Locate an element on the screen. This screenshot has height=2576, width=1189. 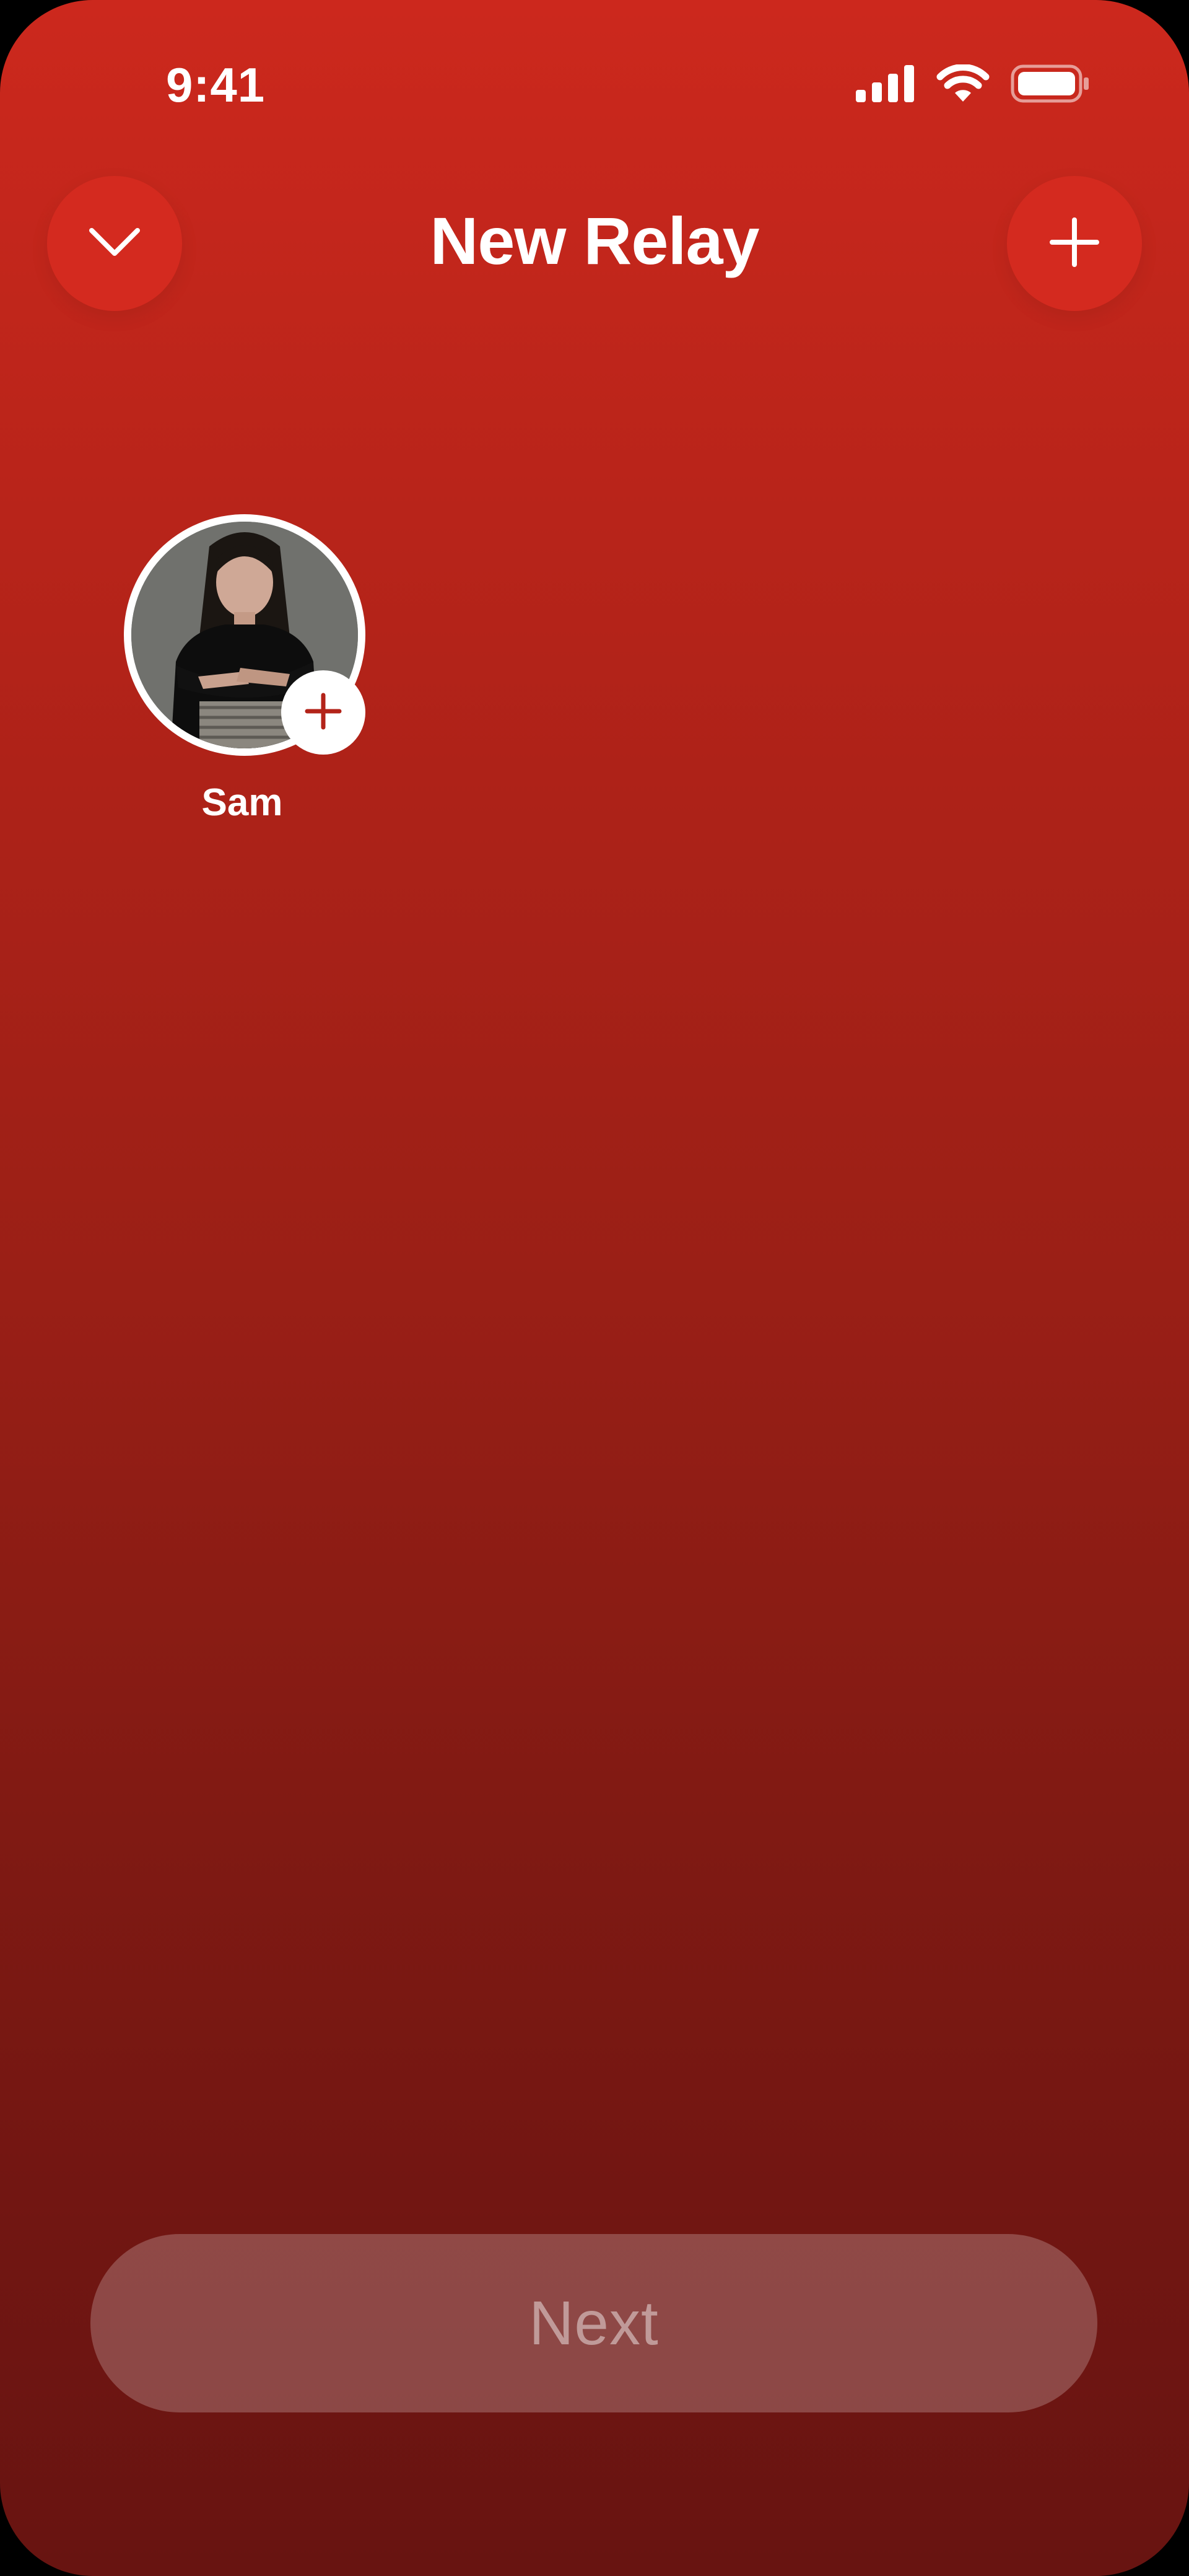
add-button is located at coordinates (1074, 243).